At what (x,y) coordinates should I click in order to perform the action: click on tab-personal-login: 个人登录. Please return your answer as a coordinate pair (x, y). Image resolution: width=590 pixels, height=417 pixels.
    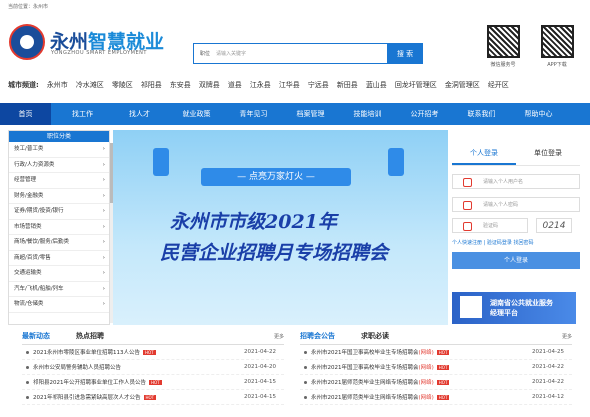
    Looking at the image, I should click on (484, 156).